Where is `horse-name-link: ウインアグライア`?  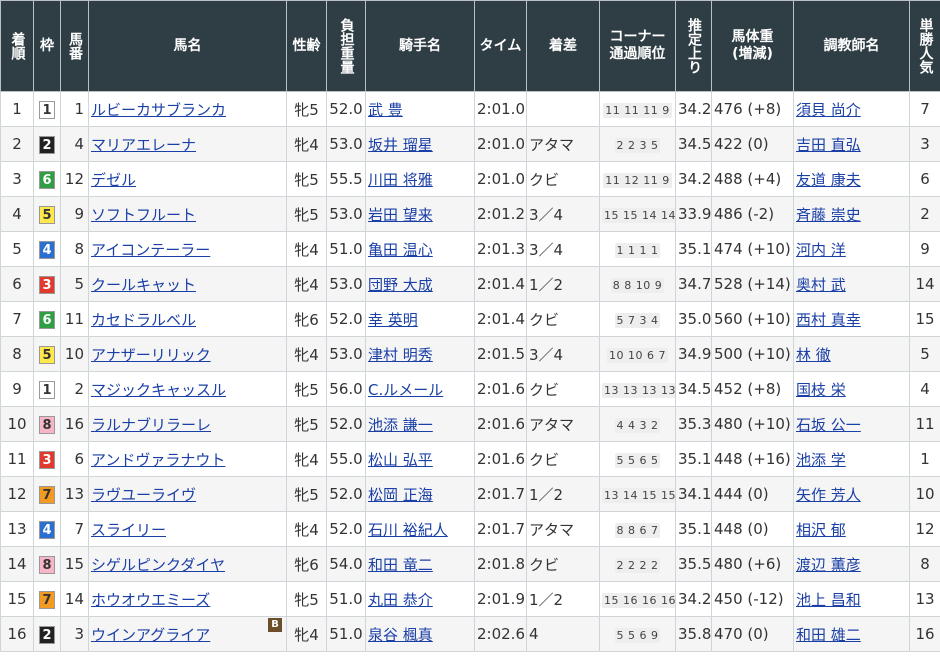 horse-name-link: ウインアグライア is located at coordinates (150, 635).